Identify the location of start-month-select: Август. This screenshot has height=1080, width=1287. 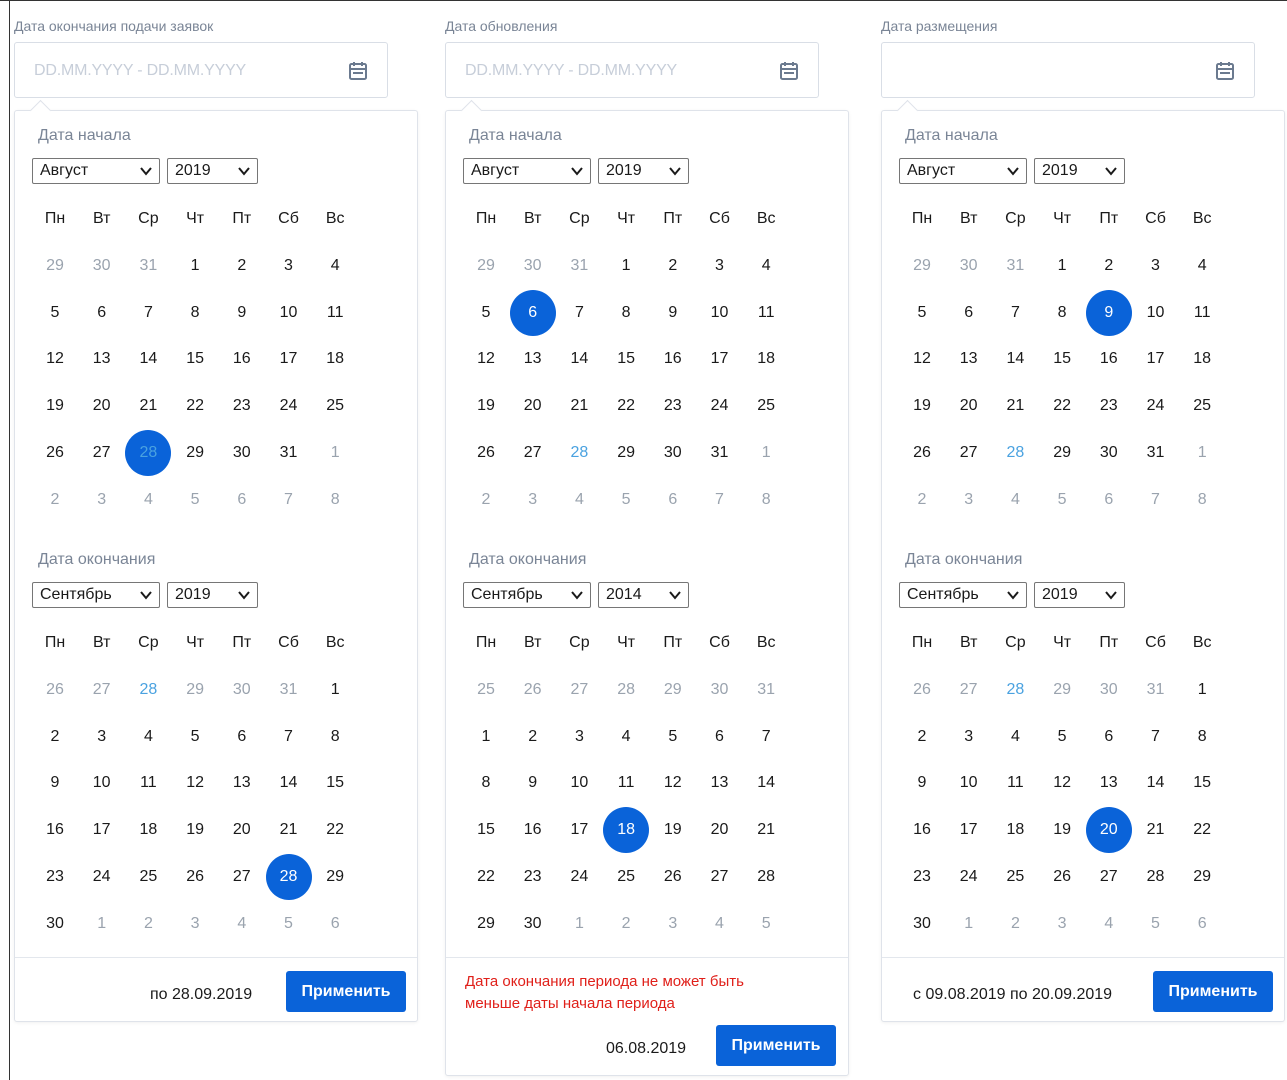
(963, 171).